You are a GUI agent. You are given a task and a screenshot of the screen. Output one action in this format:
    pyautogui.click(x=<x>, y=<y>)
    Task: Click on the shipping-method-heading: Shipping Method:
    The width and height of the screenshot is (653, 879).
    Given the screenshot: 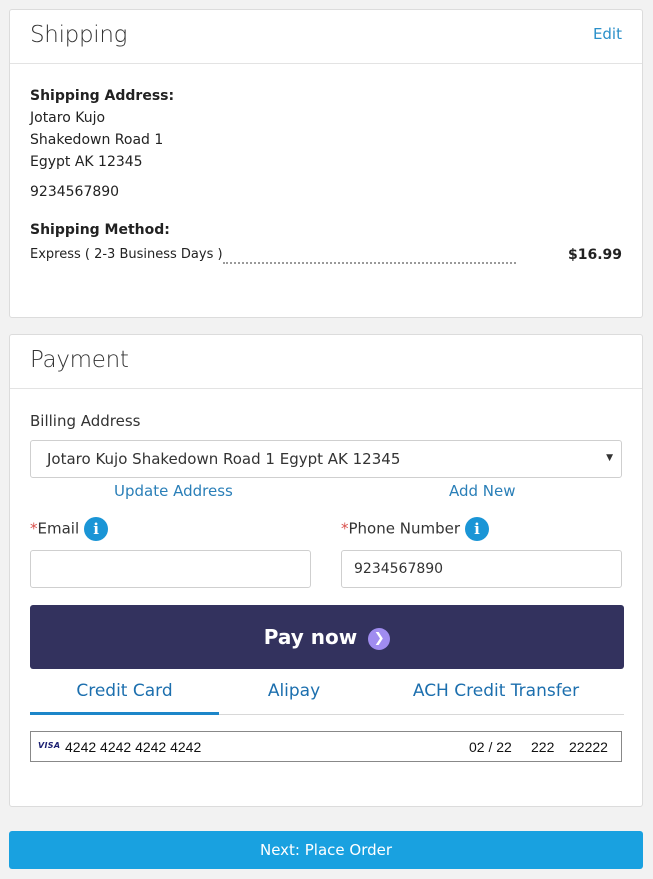 What is the action you would take?
    pyautogui.click(x=100, y=230)
    